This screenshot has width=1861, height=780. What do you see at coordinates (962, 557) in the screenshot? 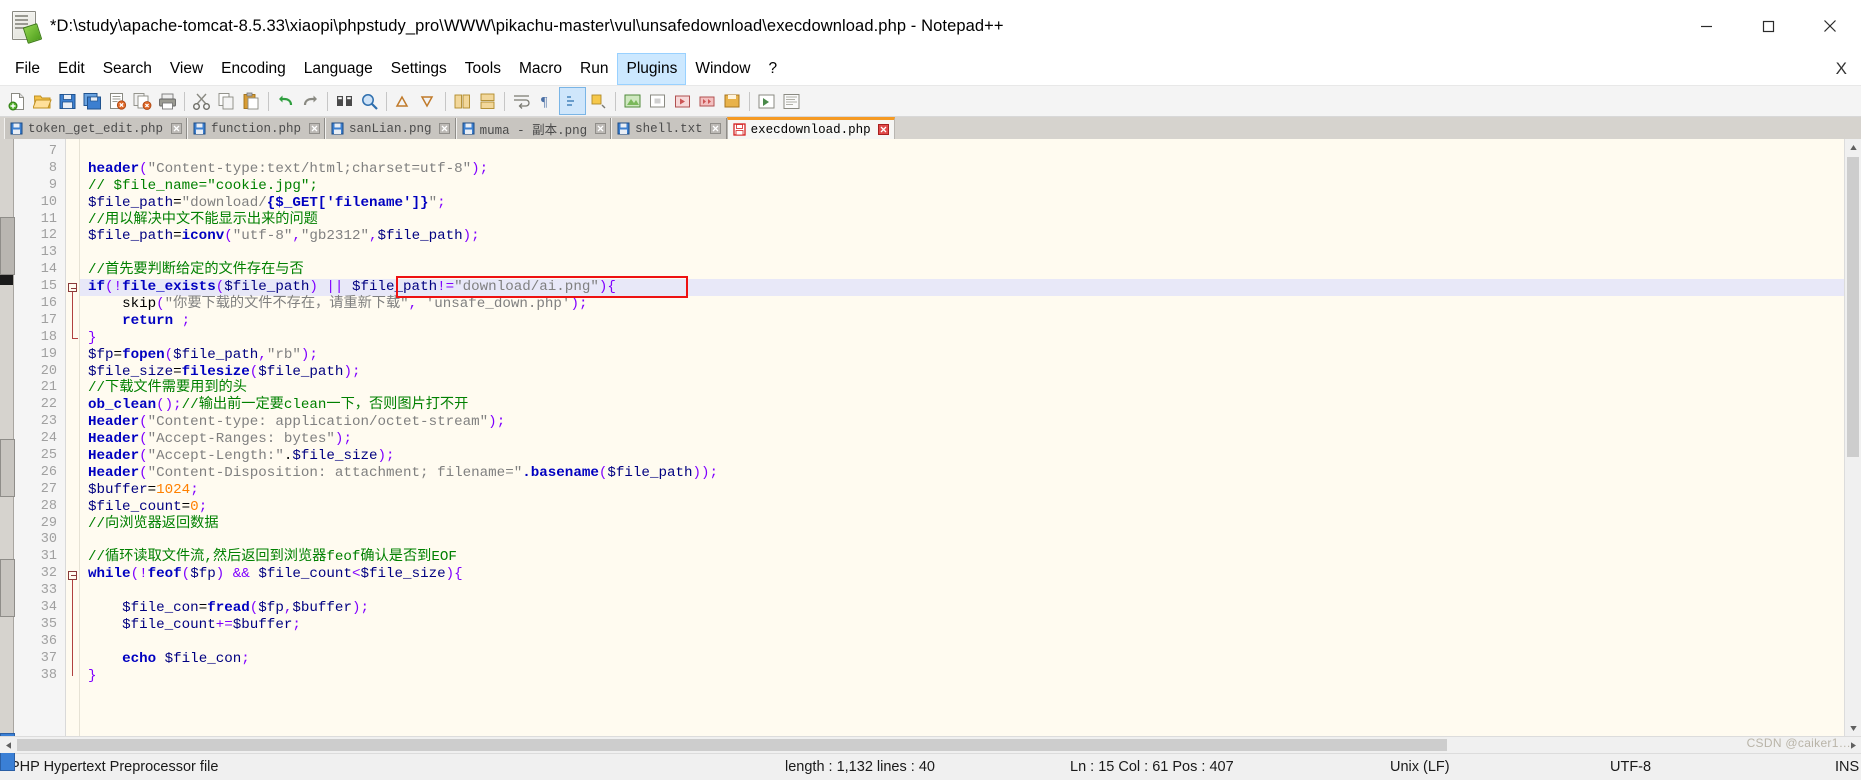
I see `code-line: //循环读取文件流,然后返回到浏览器feof确认是否到EOF` at bounding box center [962, 557].